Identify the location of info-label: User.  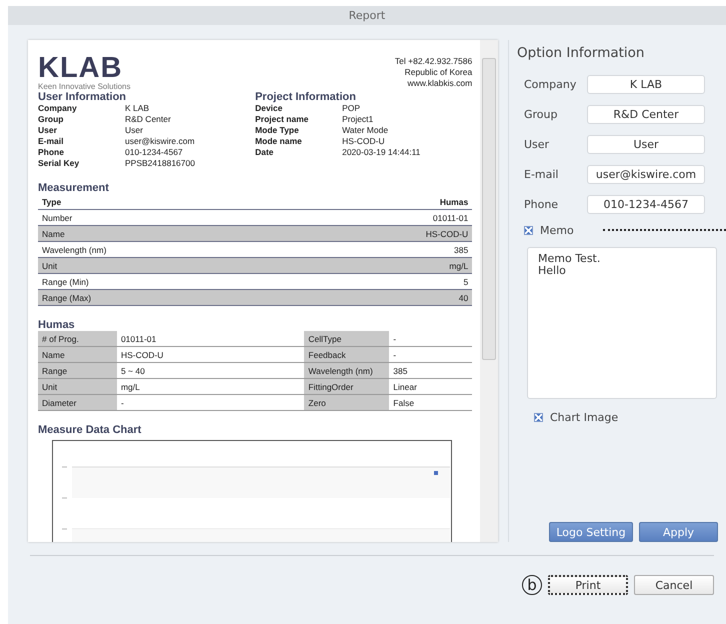
(48, 130).